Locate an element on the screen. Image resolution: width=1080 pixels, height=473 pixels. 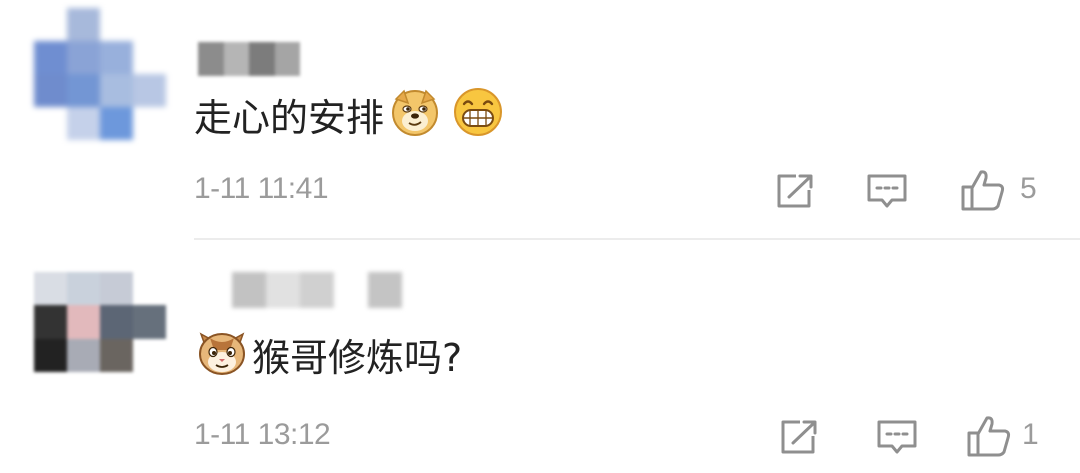
comment-body: 走心的安排 is located at coordinates (349, 114).